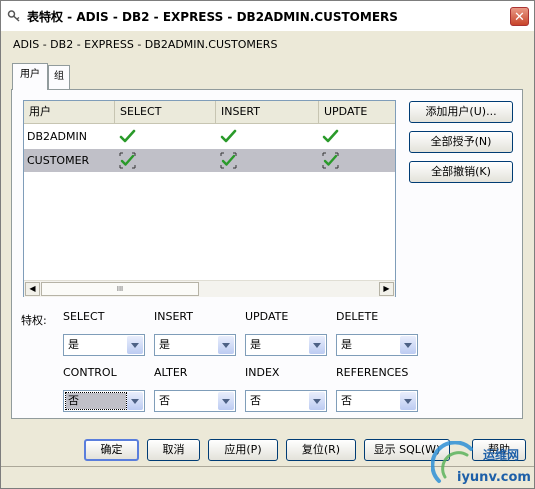 The height and width of the screenshot is (489, 535). What do you see at coordinates (267, 316) in the screenshot?
I see `update-privilege-label: UPDATE` at bounding box center [267, 316].